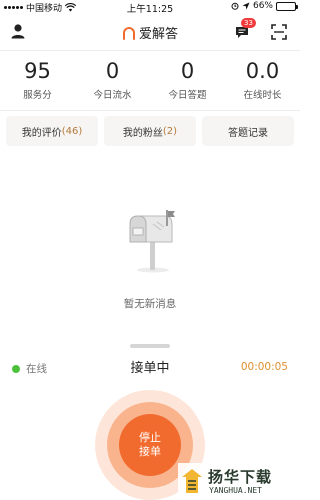  I want to click on alarm-icon, so click(235, 6).